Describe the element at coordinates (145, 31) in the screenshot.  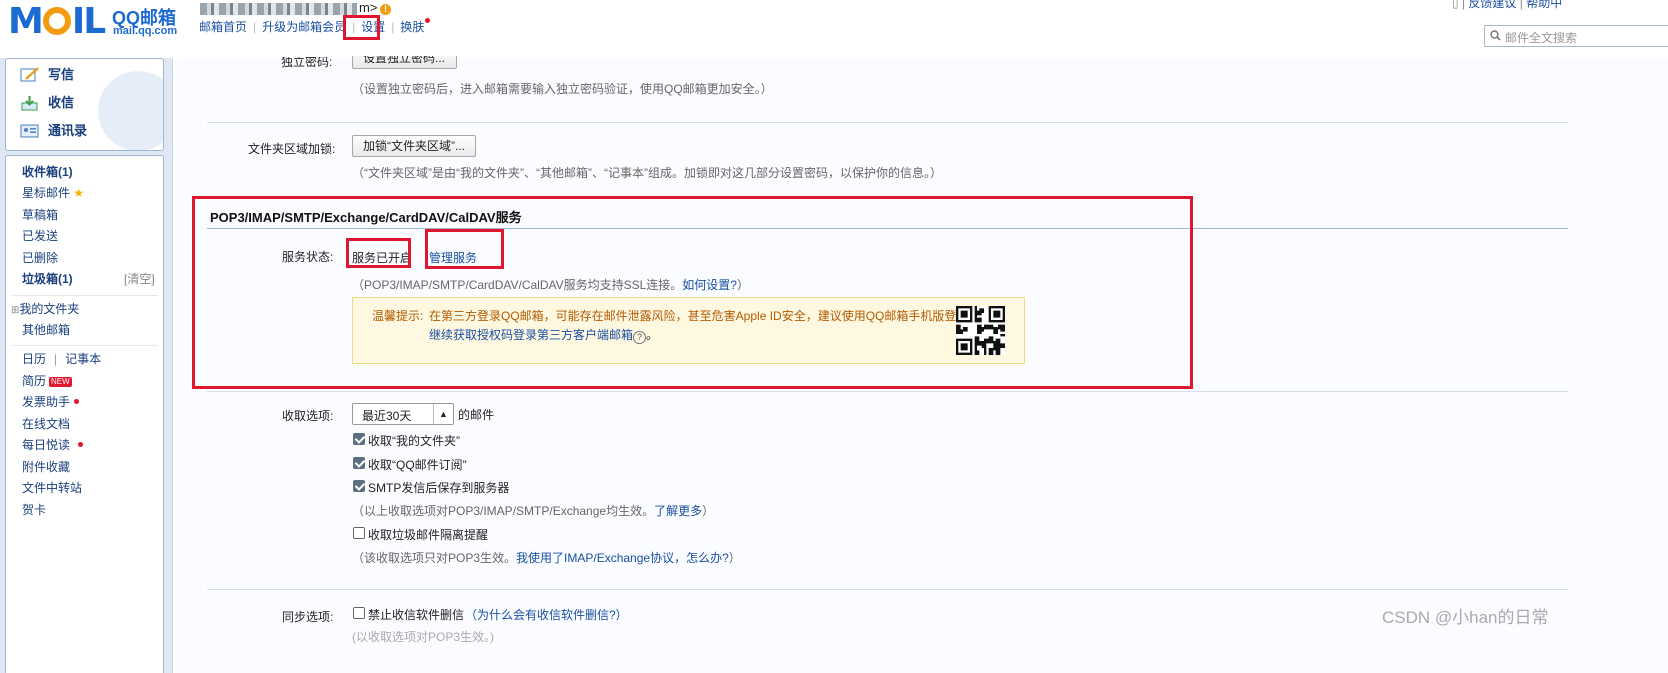
I see `logo-domain: mail.qq.com` at that location.